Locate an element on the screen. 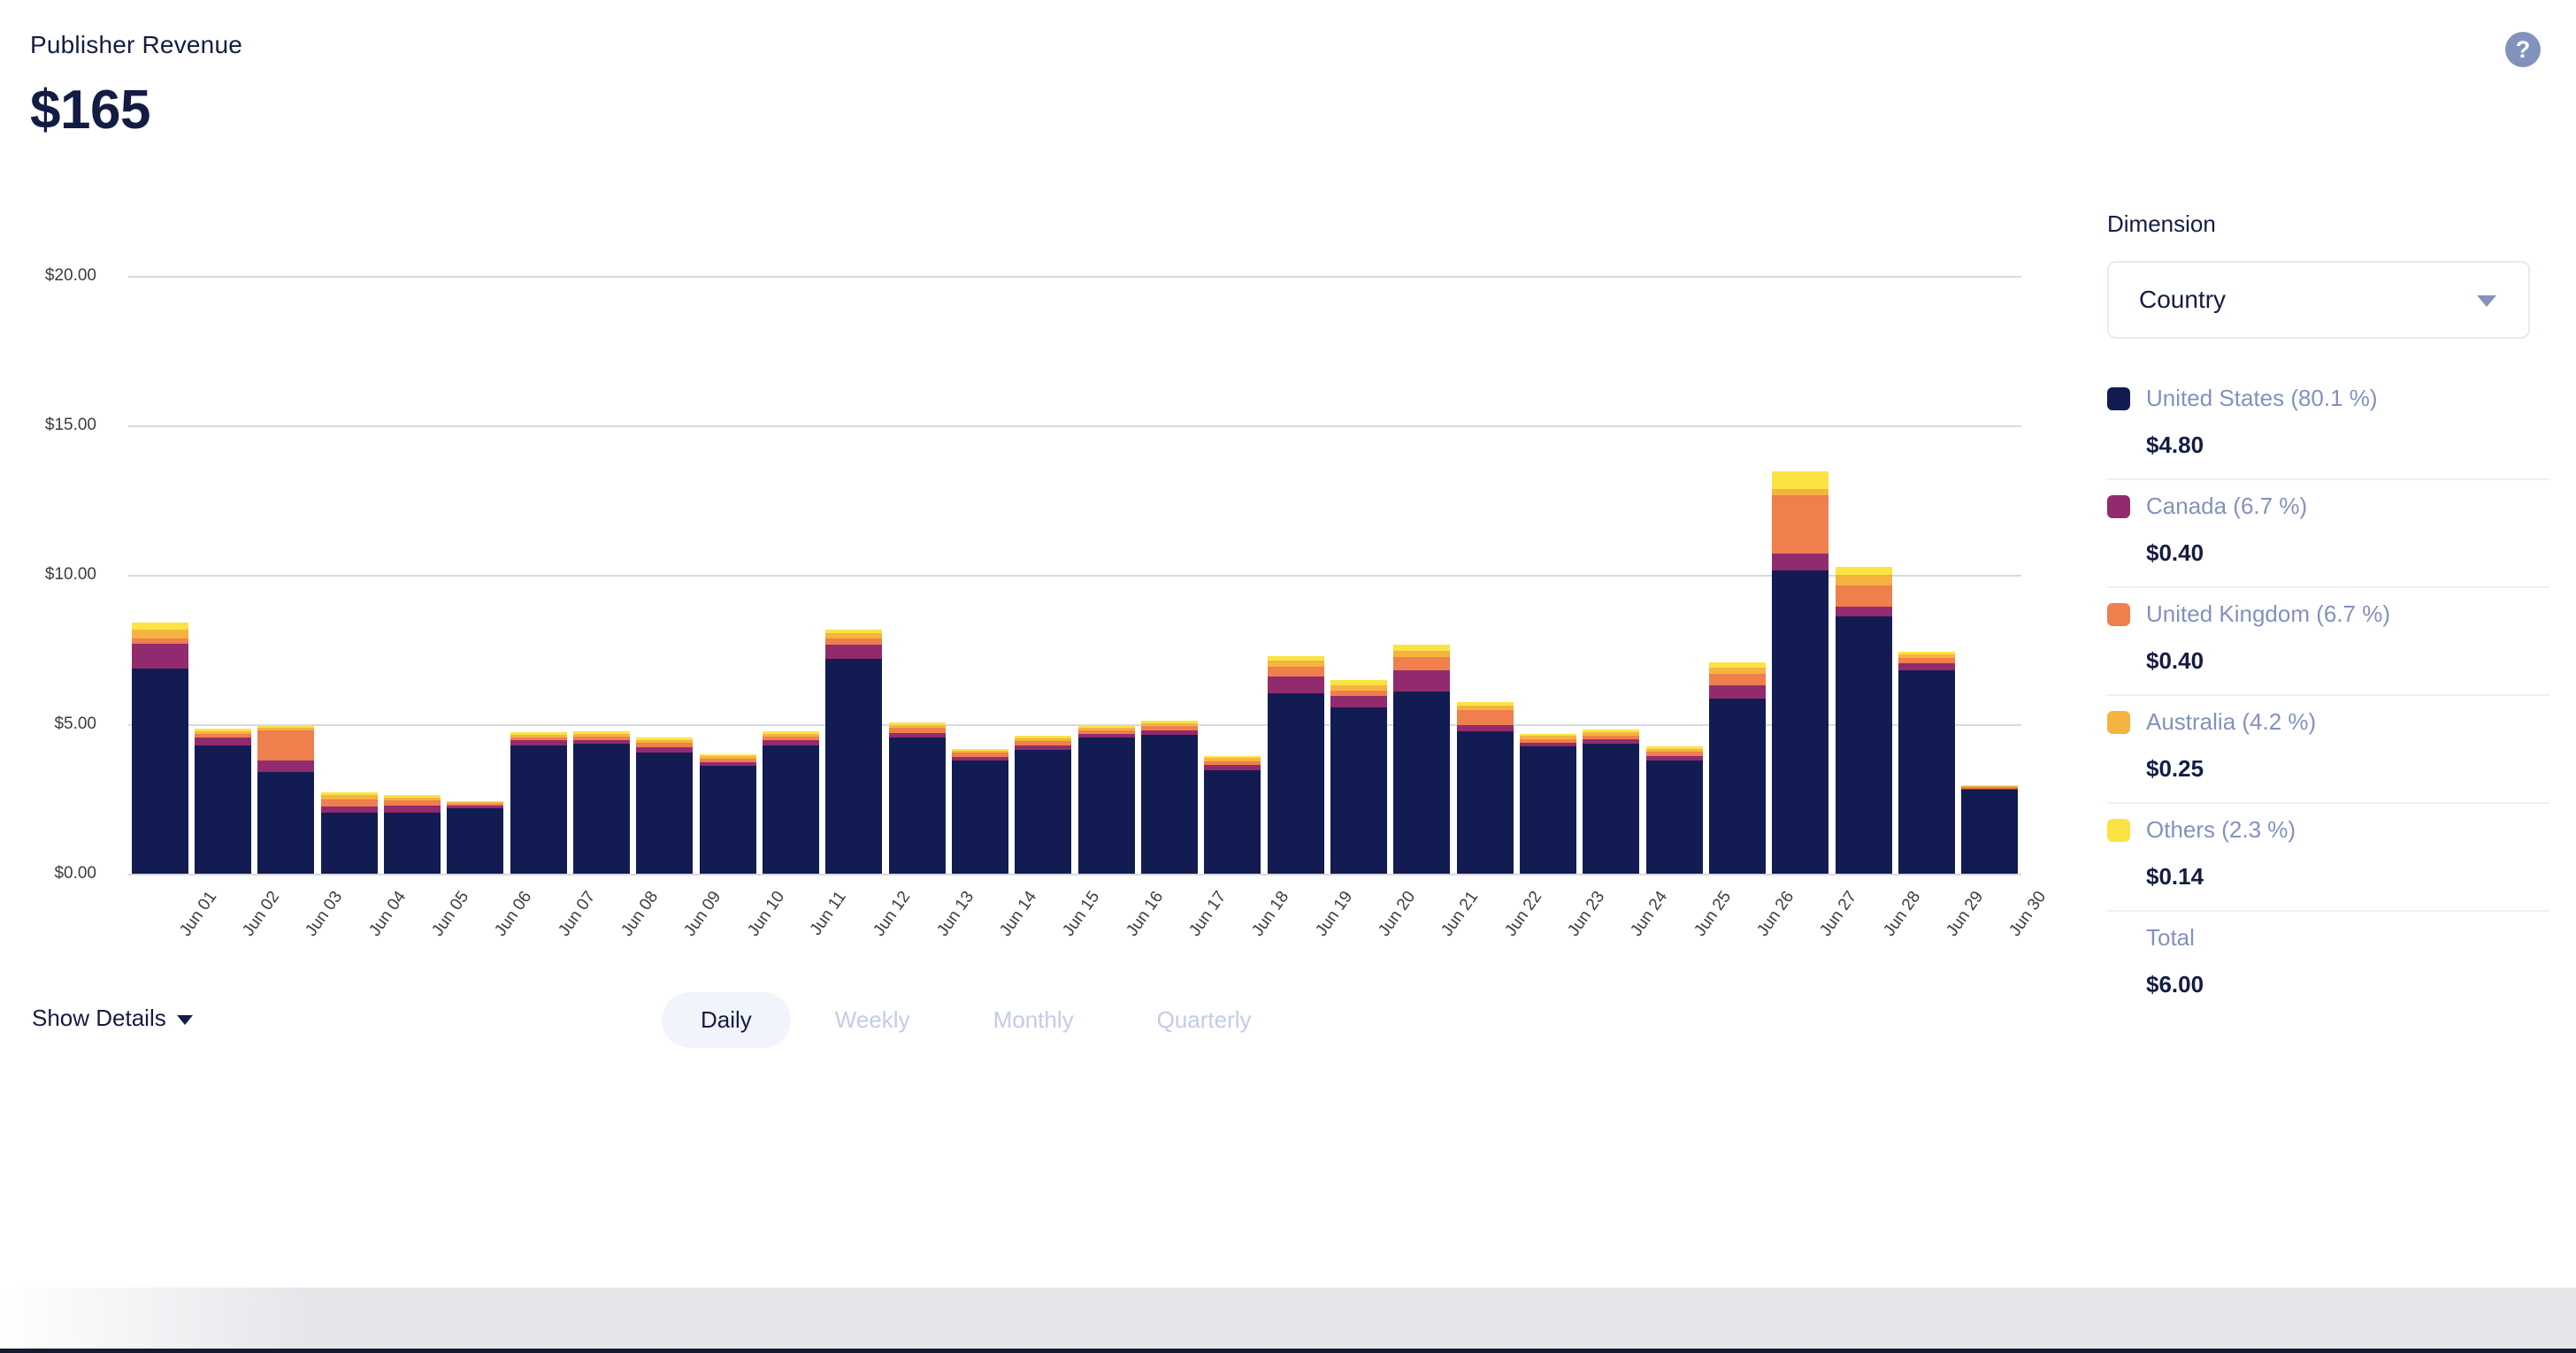 This screenshot has width=2576, height=1353. legend-item-value: $0.40 is located at coordinates (2175, 552).